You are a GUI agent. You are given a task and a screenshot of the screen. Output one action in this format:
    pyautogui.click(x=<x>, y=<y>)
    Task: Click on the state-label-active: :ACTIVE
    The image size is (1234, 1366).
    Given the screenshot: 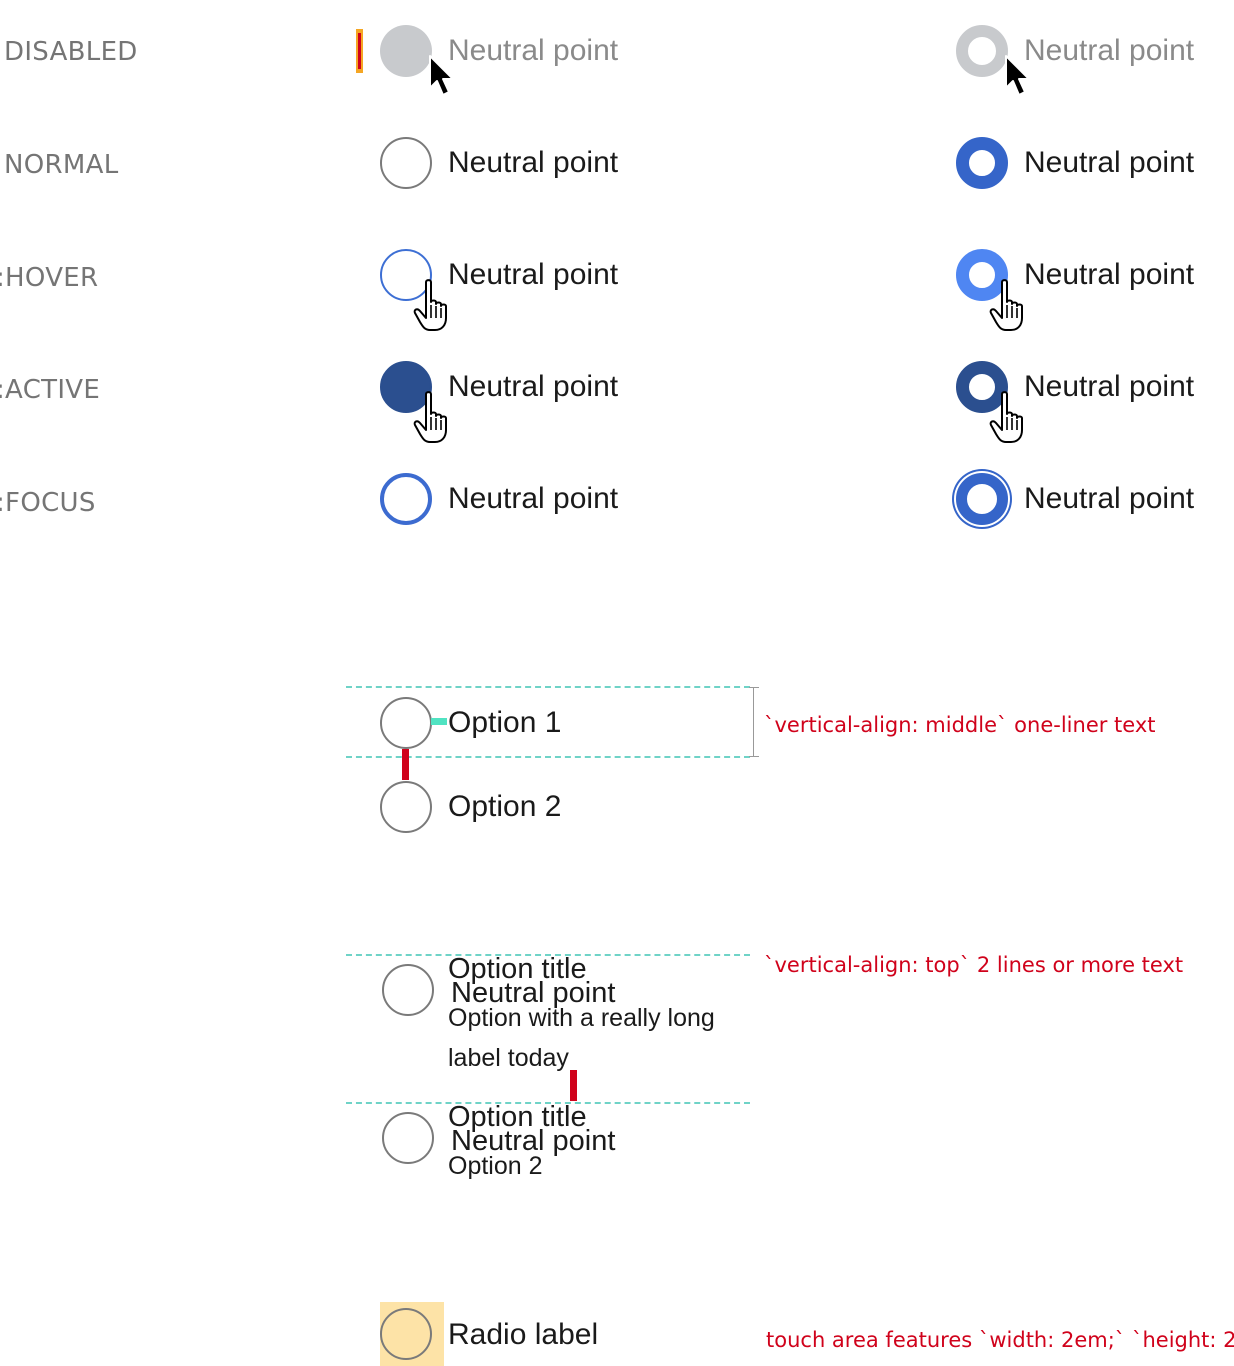 What is the action you would take?
    pyautogui.click(x=50, y=390)
    